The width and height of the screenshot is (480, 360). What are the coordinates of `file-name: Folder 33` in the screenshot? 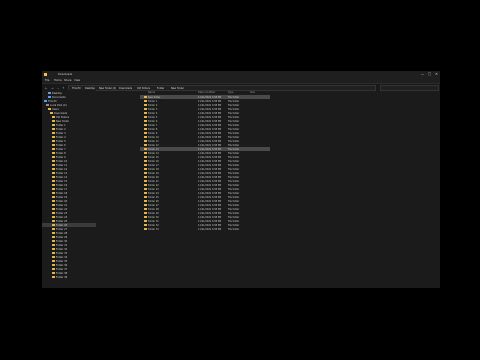 It's located at (153, 229).